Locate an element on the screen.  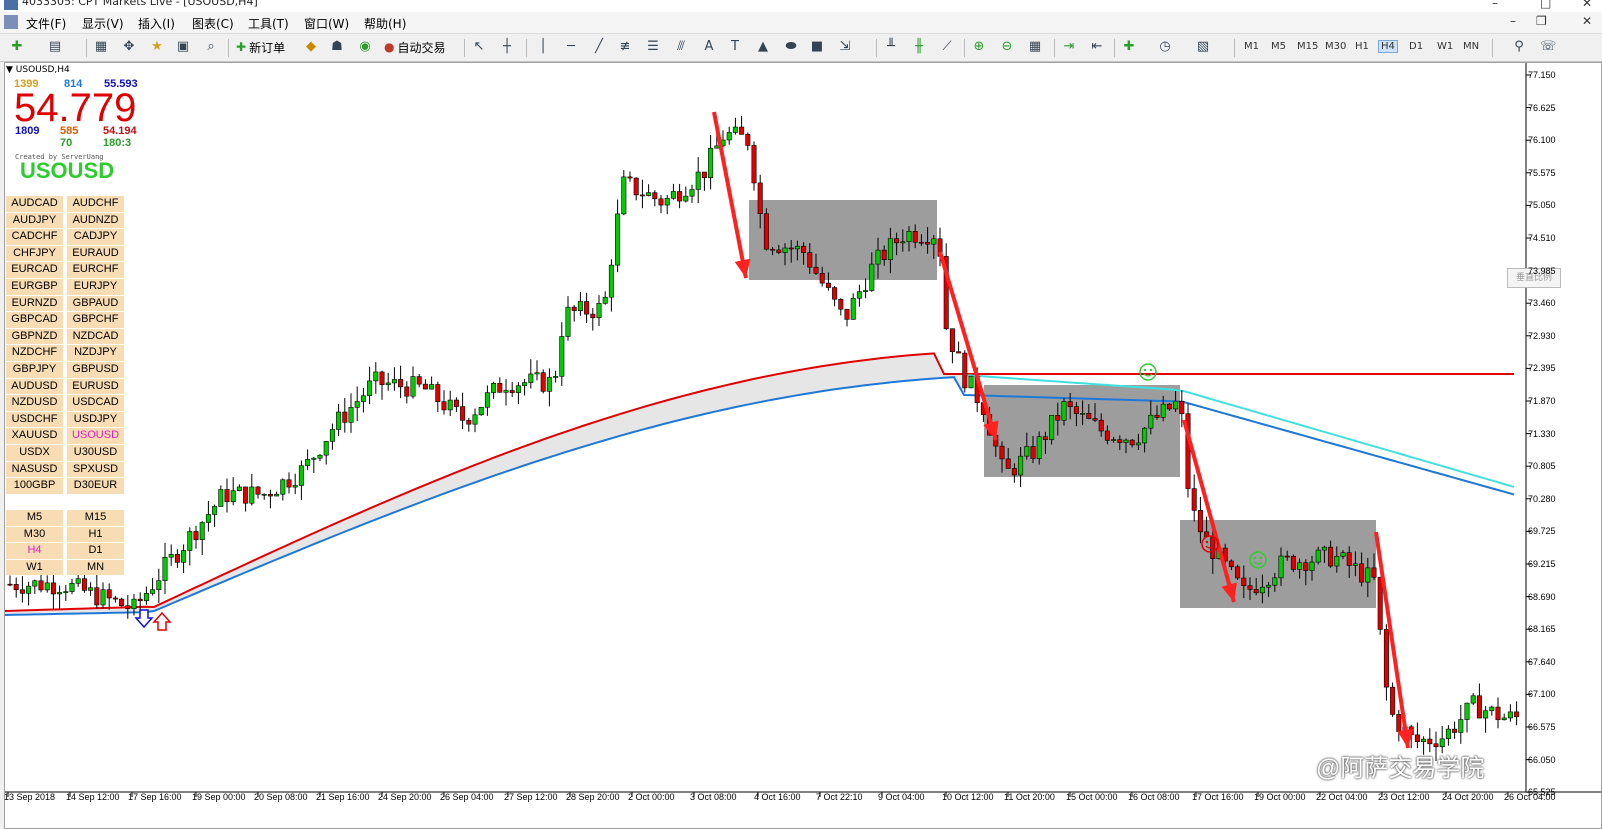
timeframe-button-mn: MN is located at coordinates (95, 567).